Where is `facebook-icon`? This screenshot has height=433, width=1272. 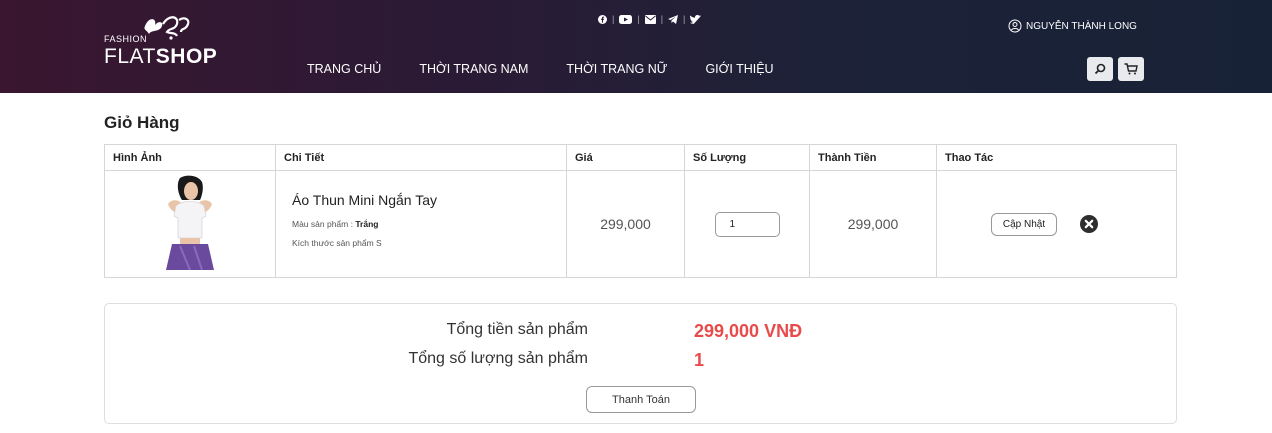 facebook-icon is located at coordinates (602, 19).